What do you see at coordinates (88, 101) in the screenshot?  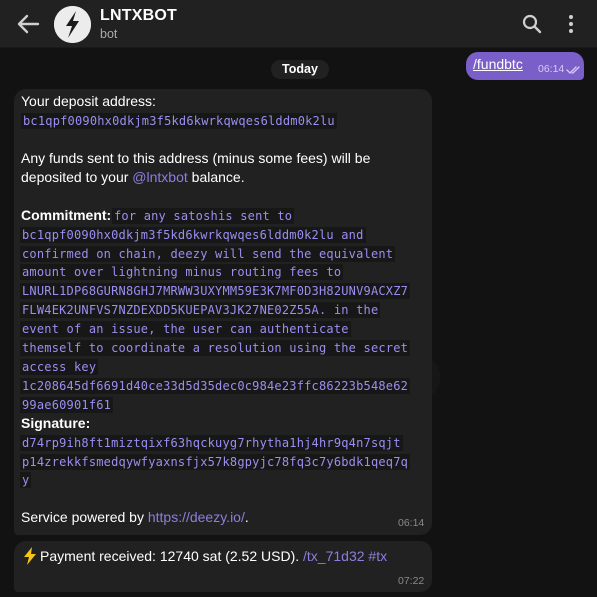 I see `deposit-label: Your deposit address:` at bounding box center [88, 101].